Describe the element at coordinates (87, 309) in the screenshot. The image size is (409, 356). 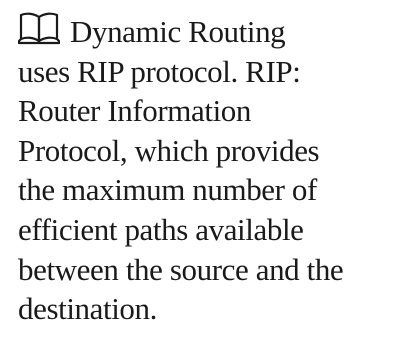
I see `note-line-8: destination.` at that location.